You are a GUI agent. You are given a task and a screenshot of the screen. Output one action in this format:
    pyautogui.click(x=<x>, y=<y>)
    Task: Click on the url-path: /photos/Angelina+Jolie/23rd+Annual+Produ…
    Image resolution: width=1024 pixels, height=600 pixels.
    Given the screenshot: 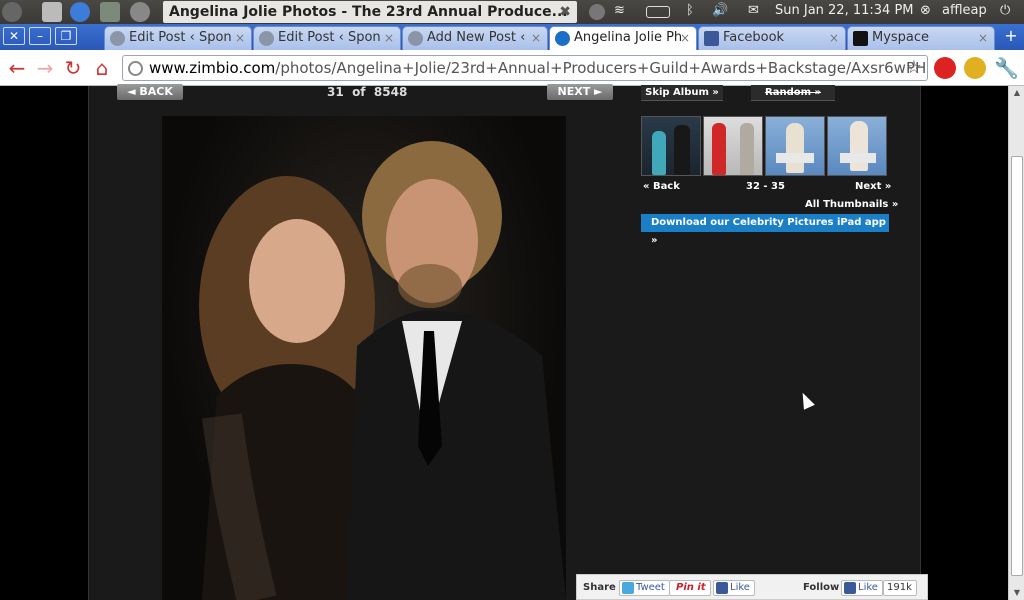 What is the action you would take?
    pyautogui.click(x=601, y=68)
    